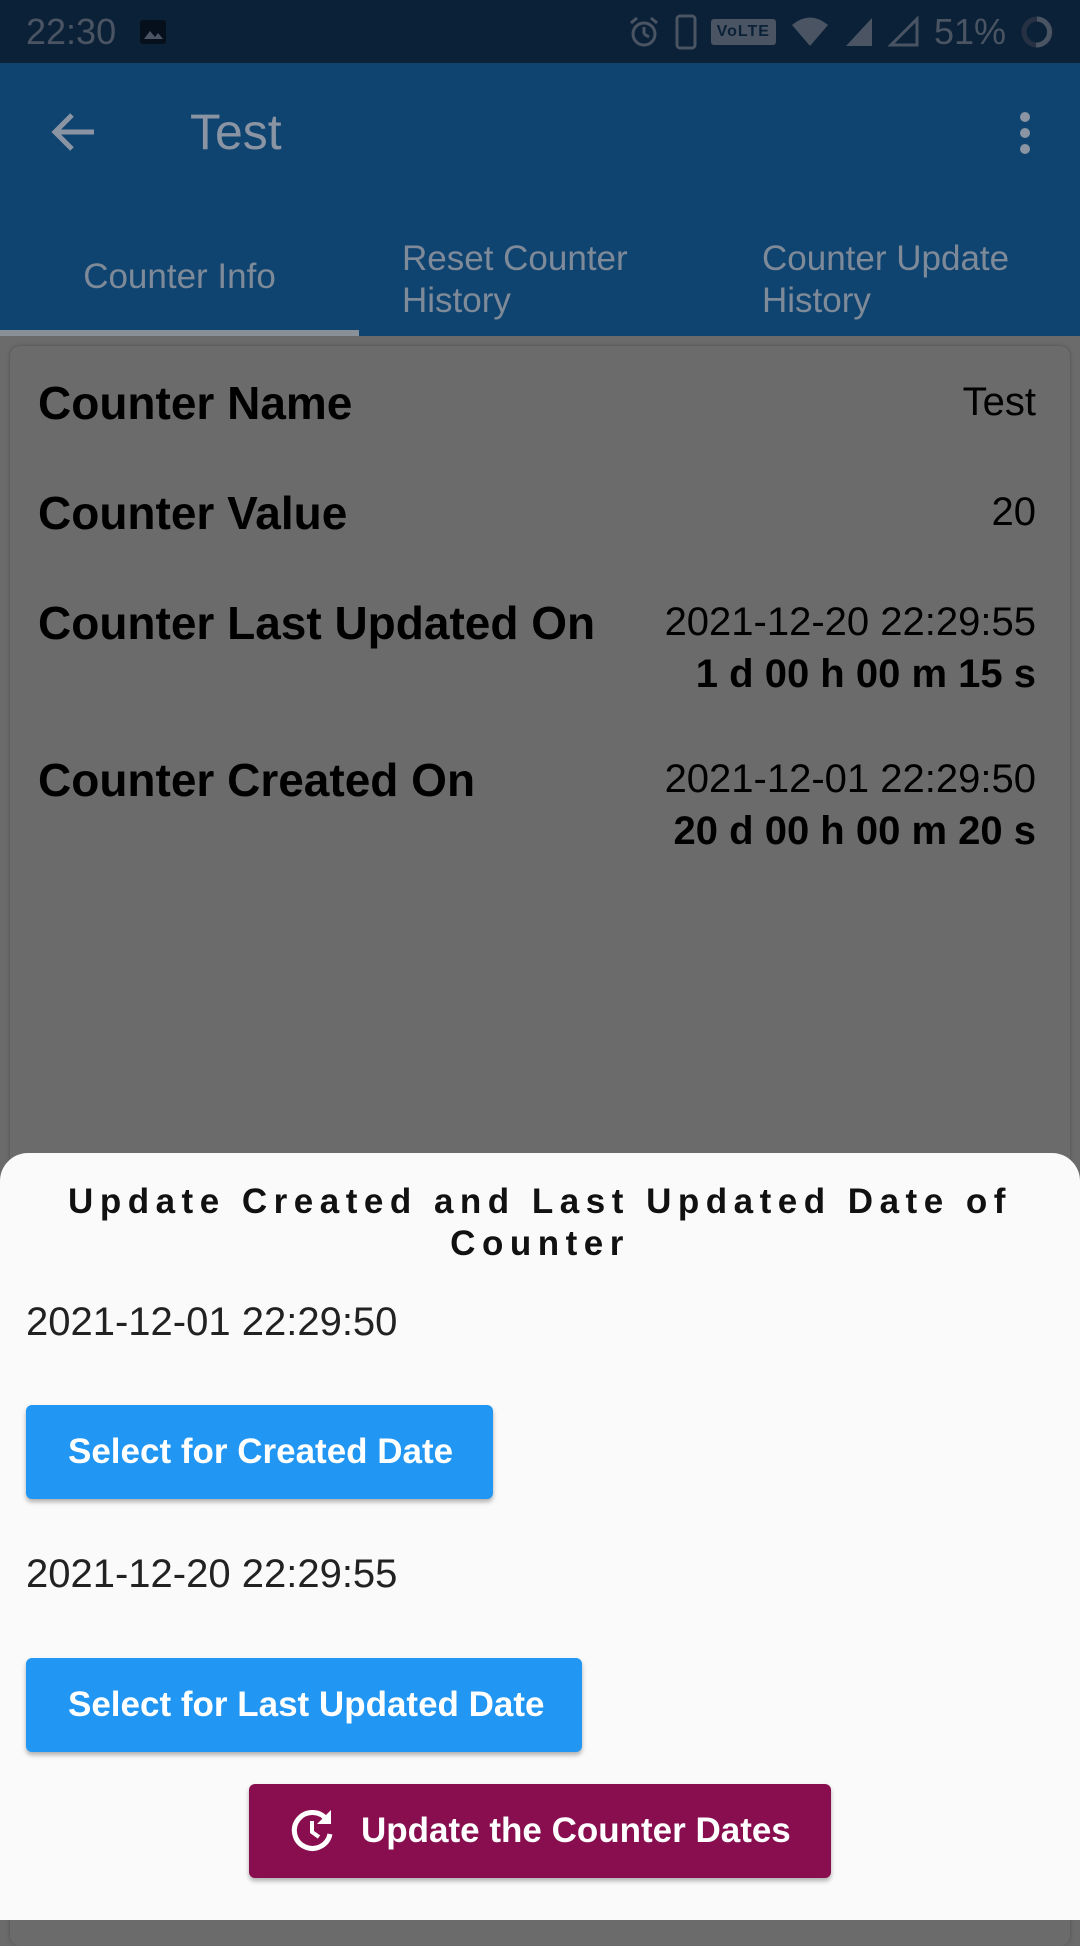 Image resolution: width=1080 pixels, height=1946 pixels. I want to click on tab-counter-update-history: Counter Update History, so click(912, 279).